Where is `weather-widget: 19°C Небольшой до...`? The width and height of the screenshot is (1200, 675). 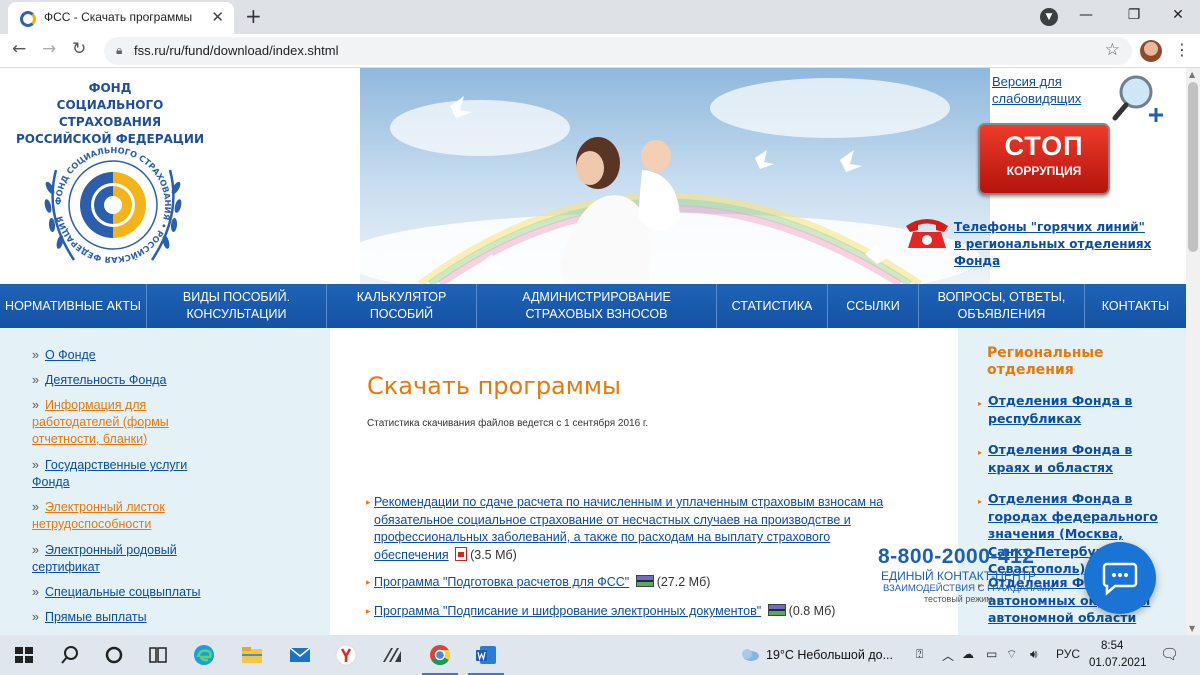 weather-widget: 19°C Небольшой до... is located at coordinates (829, 655).